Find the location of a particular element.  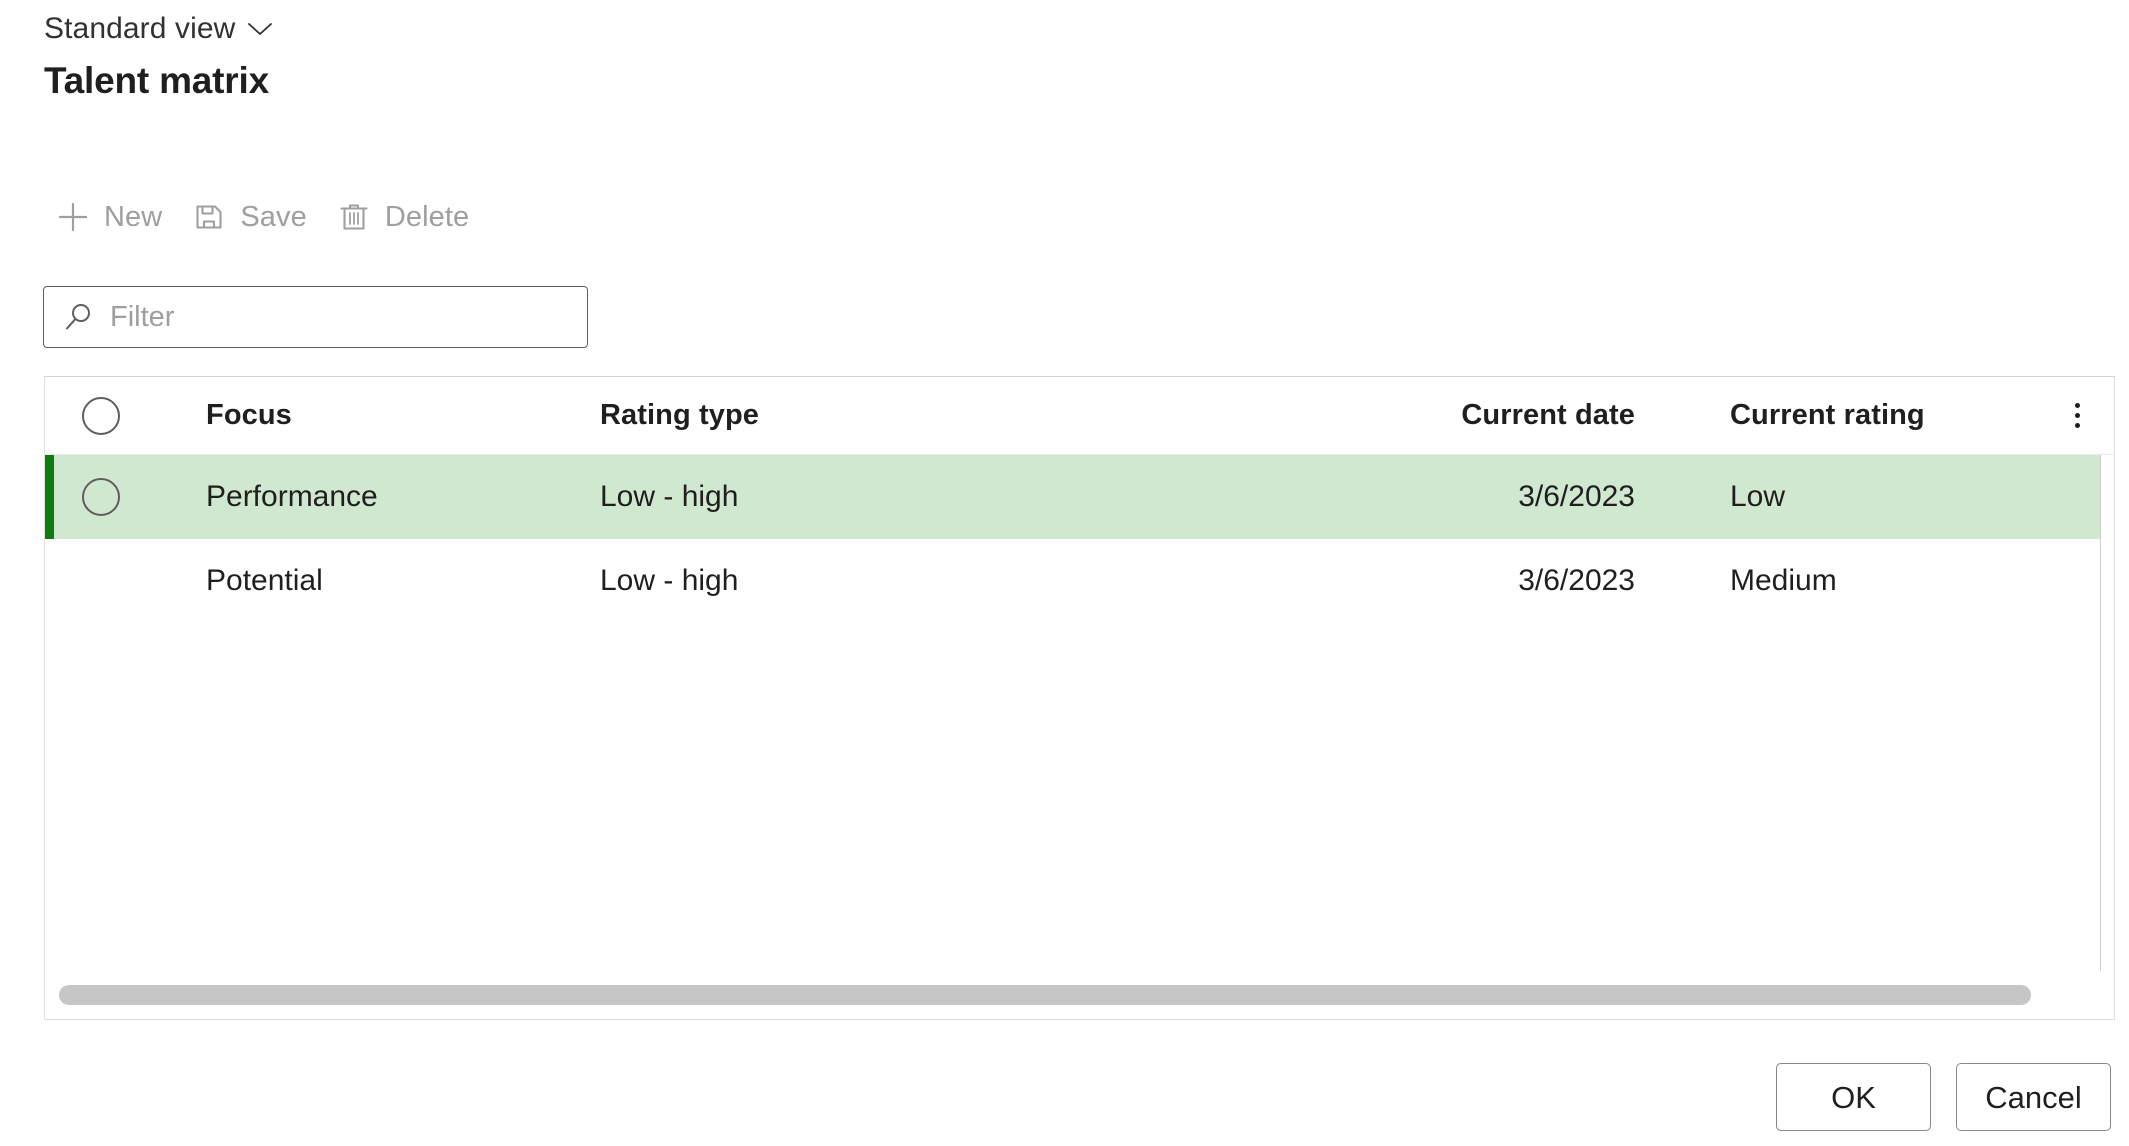

more-vertical-kebab-icon is located at coordinates (2077, 416).